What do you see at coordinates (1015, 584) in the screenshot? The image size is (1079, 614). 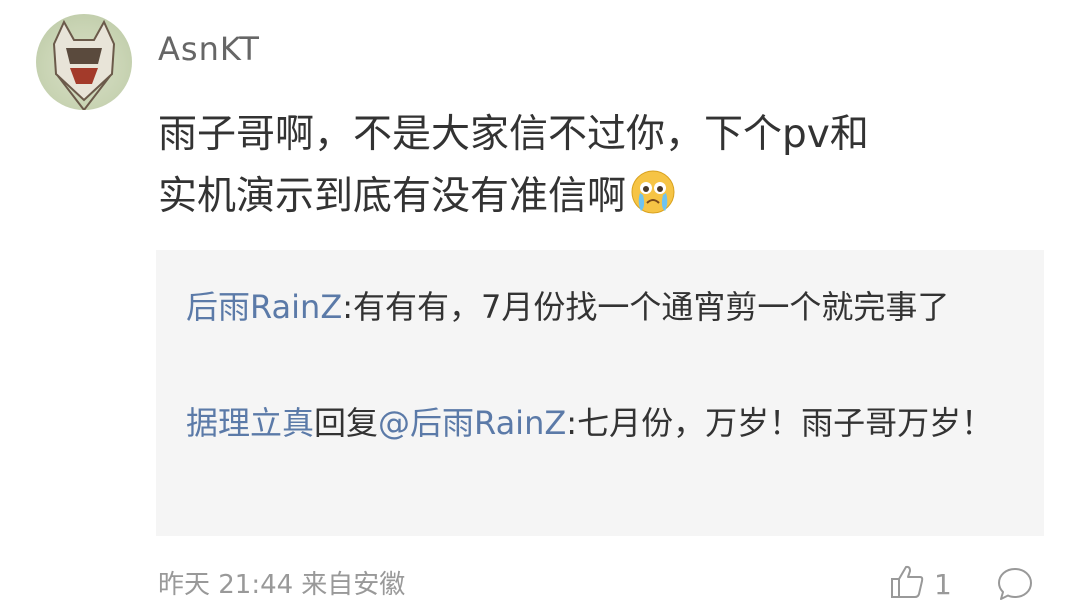 I see `reply-button` at bounding box center [1015, 584].